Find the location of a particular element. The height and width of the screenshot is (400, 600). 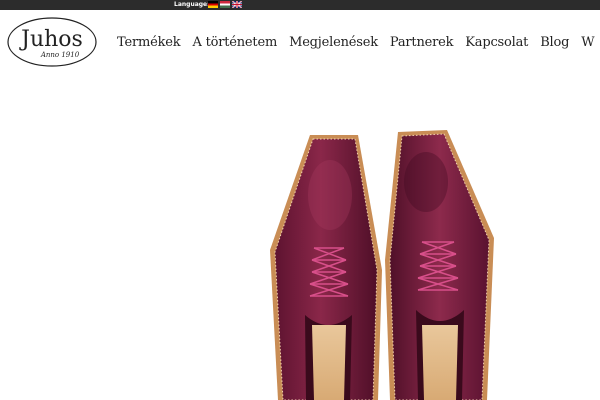

uk-flag-icon is located at coordinates (237, 4).